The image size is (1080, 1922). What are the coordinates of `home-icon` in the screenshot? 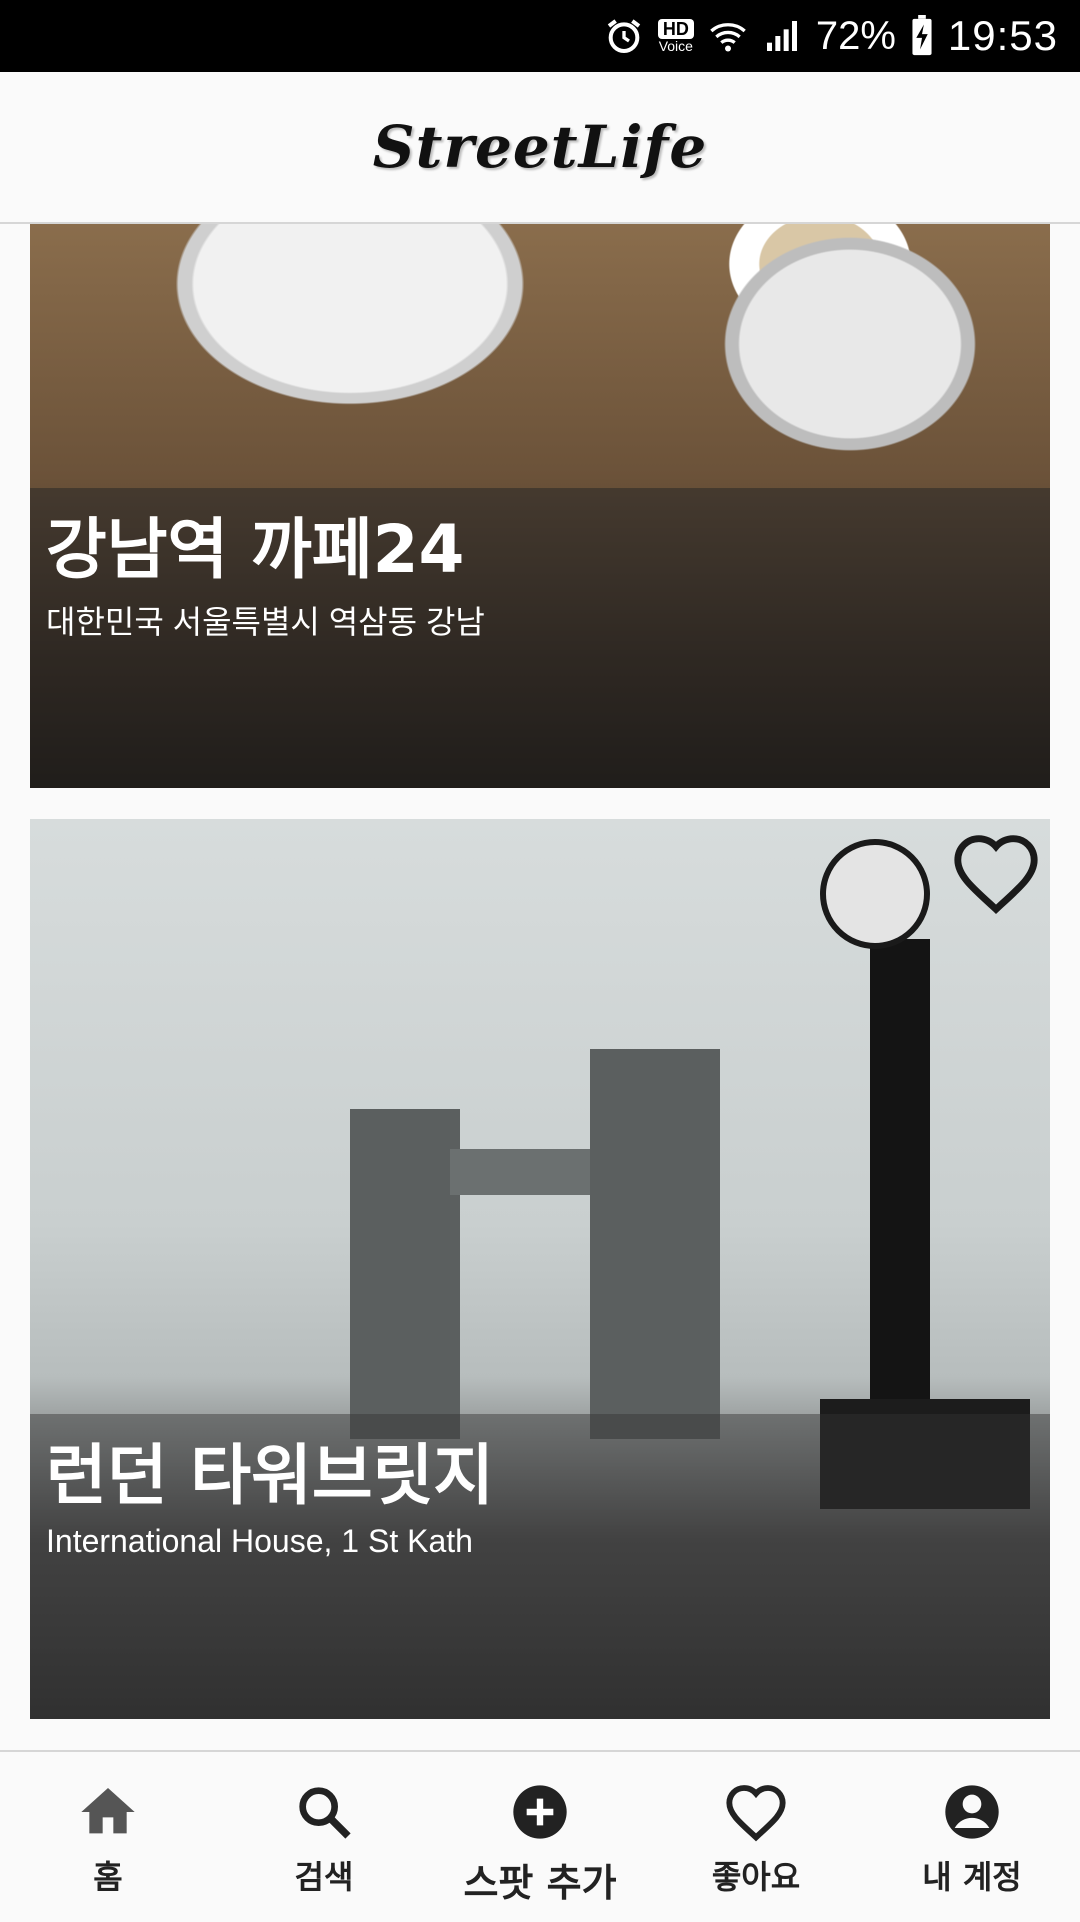 It's located at (108, 1811).